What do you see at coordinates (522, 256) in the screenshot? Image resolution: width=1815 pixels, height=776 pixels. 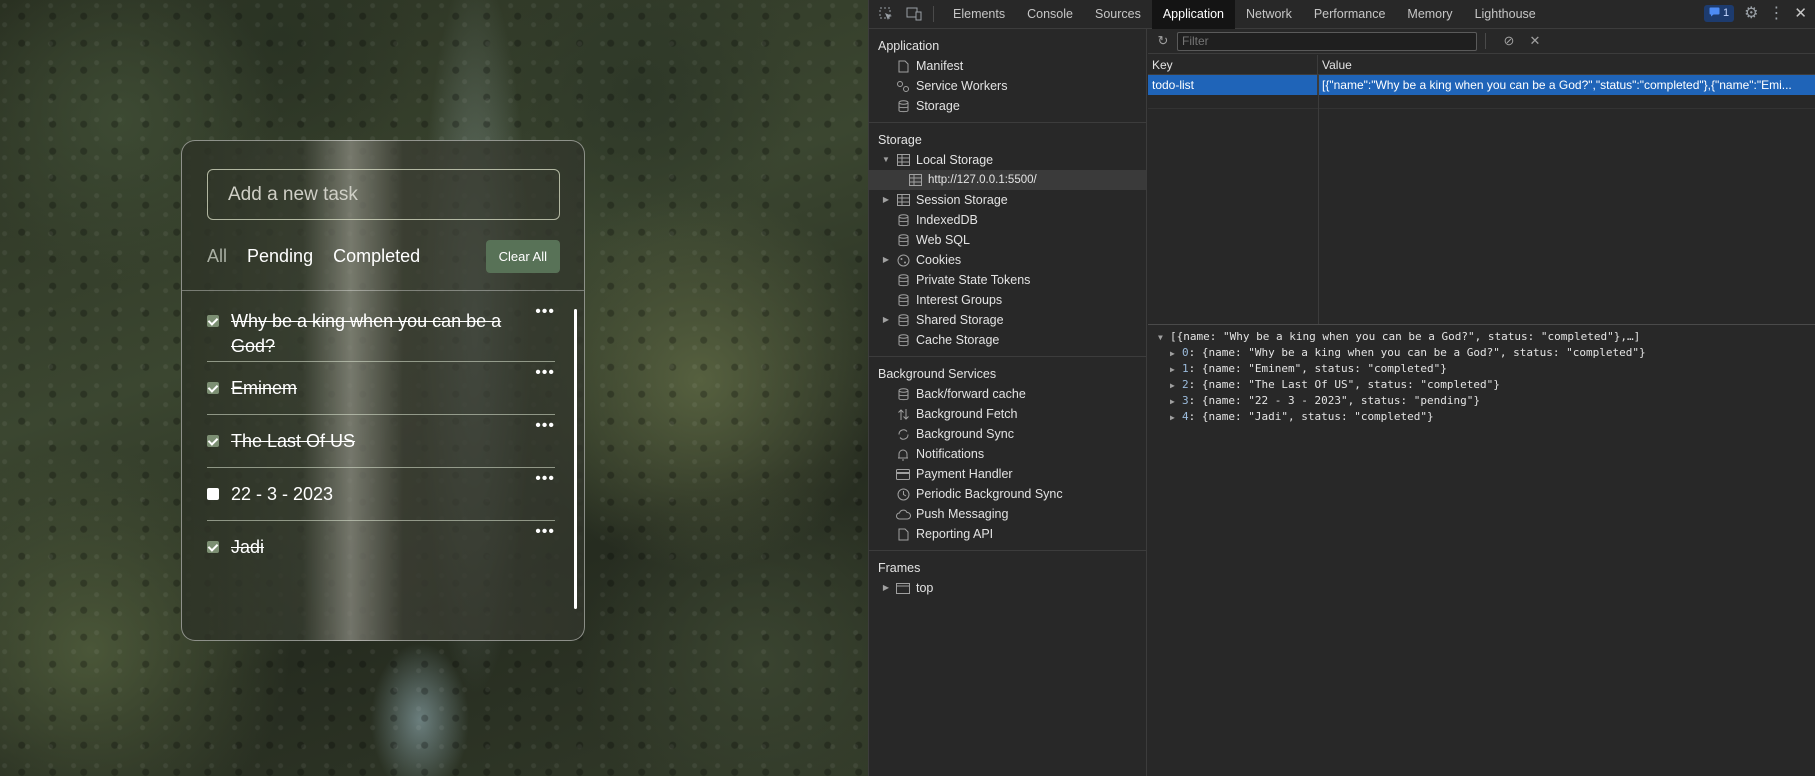 I see `clear-all-button: Clear All` at bounding box center [522, 256].